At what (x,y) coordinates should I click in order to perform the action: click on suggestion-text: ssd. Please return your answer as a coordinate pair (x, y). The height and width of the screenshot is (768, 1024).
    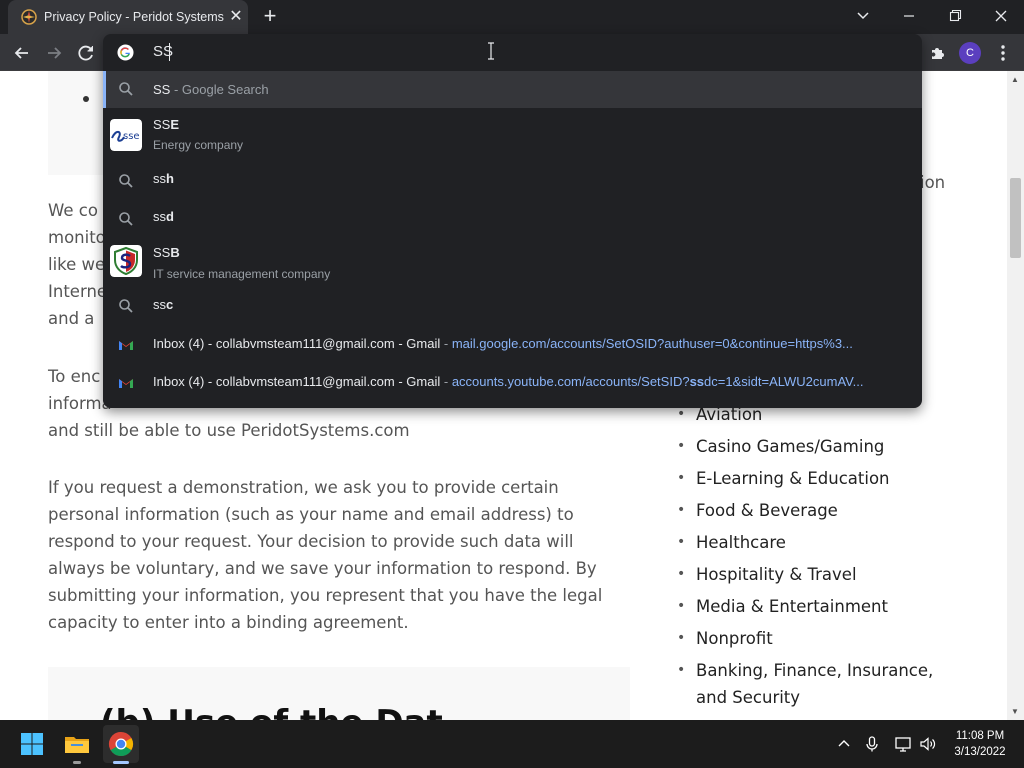
    Looking at the image, I should click on (163, 216).